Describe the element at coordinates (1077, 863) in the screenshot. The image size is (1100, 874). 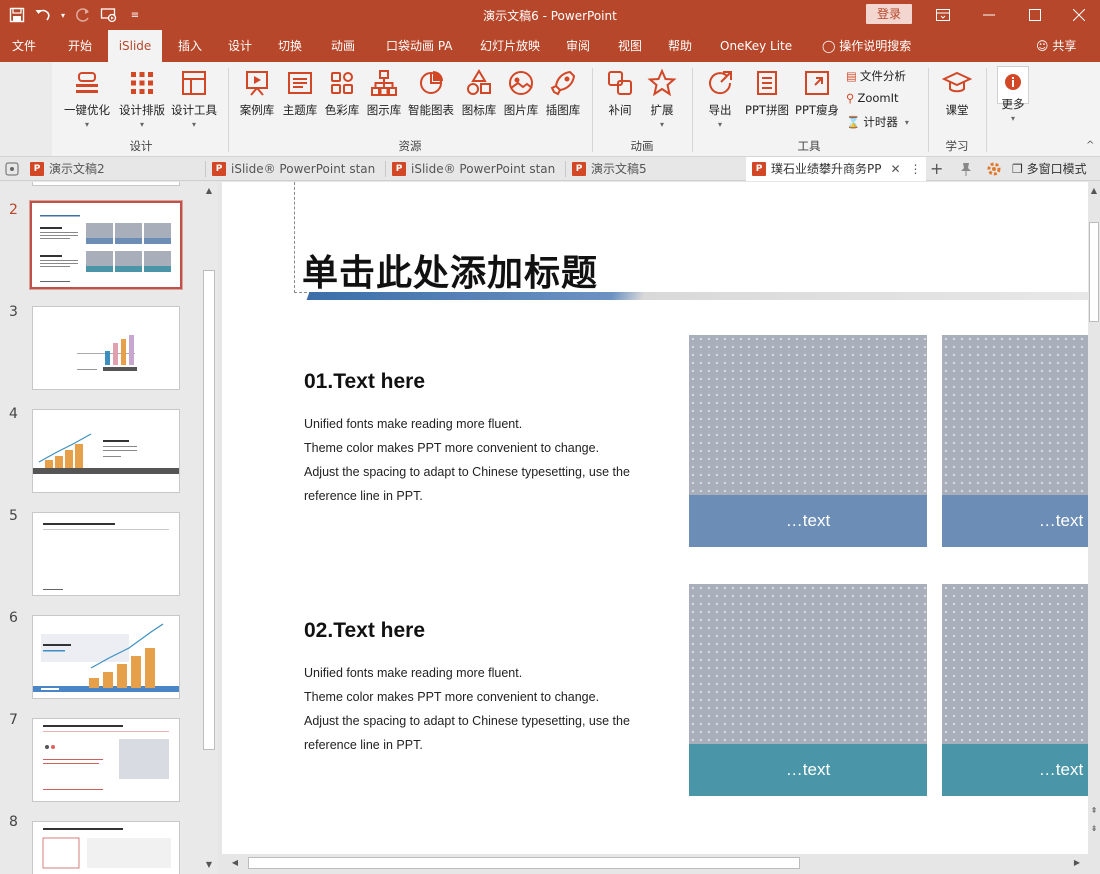
I see `scroll-right-icon: ▶` at that location.